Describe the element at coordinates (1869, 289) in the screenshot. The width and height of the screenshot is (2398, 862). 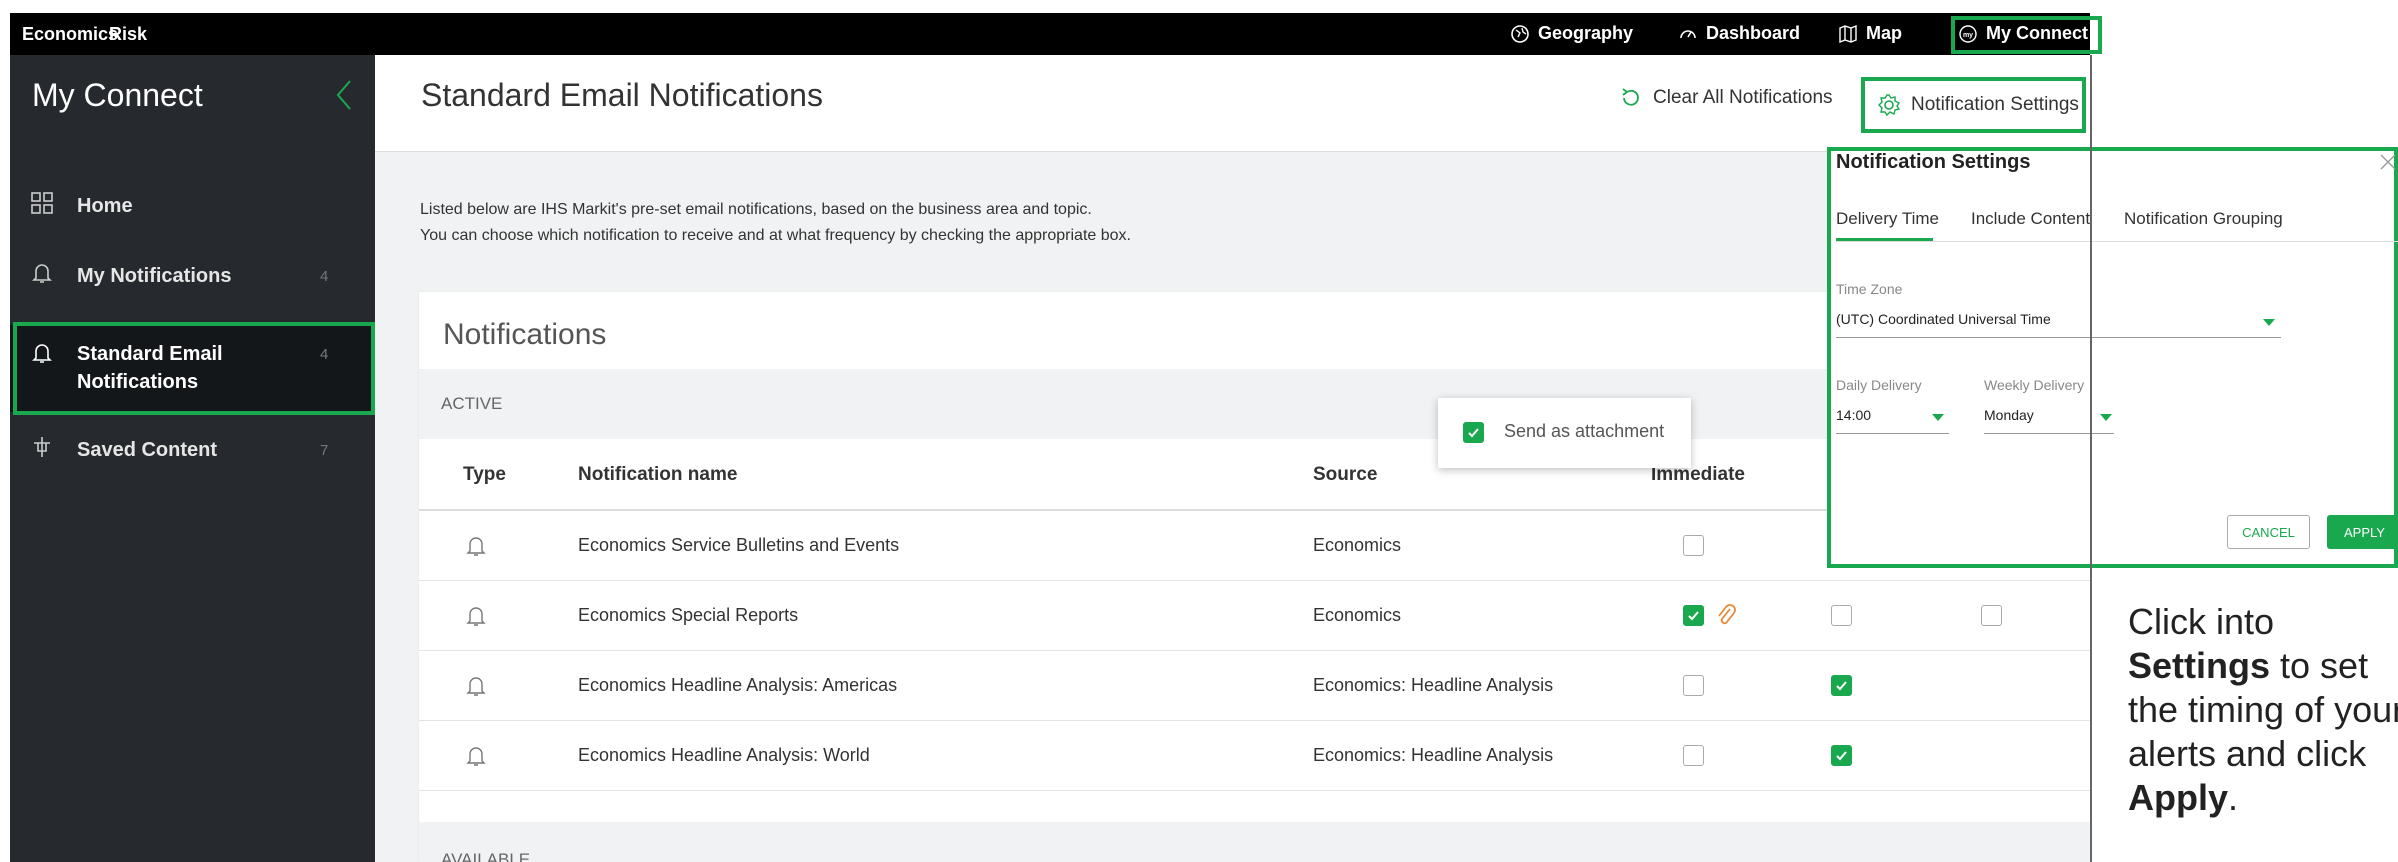
I see `timezone-label: Time Zone` at that location.